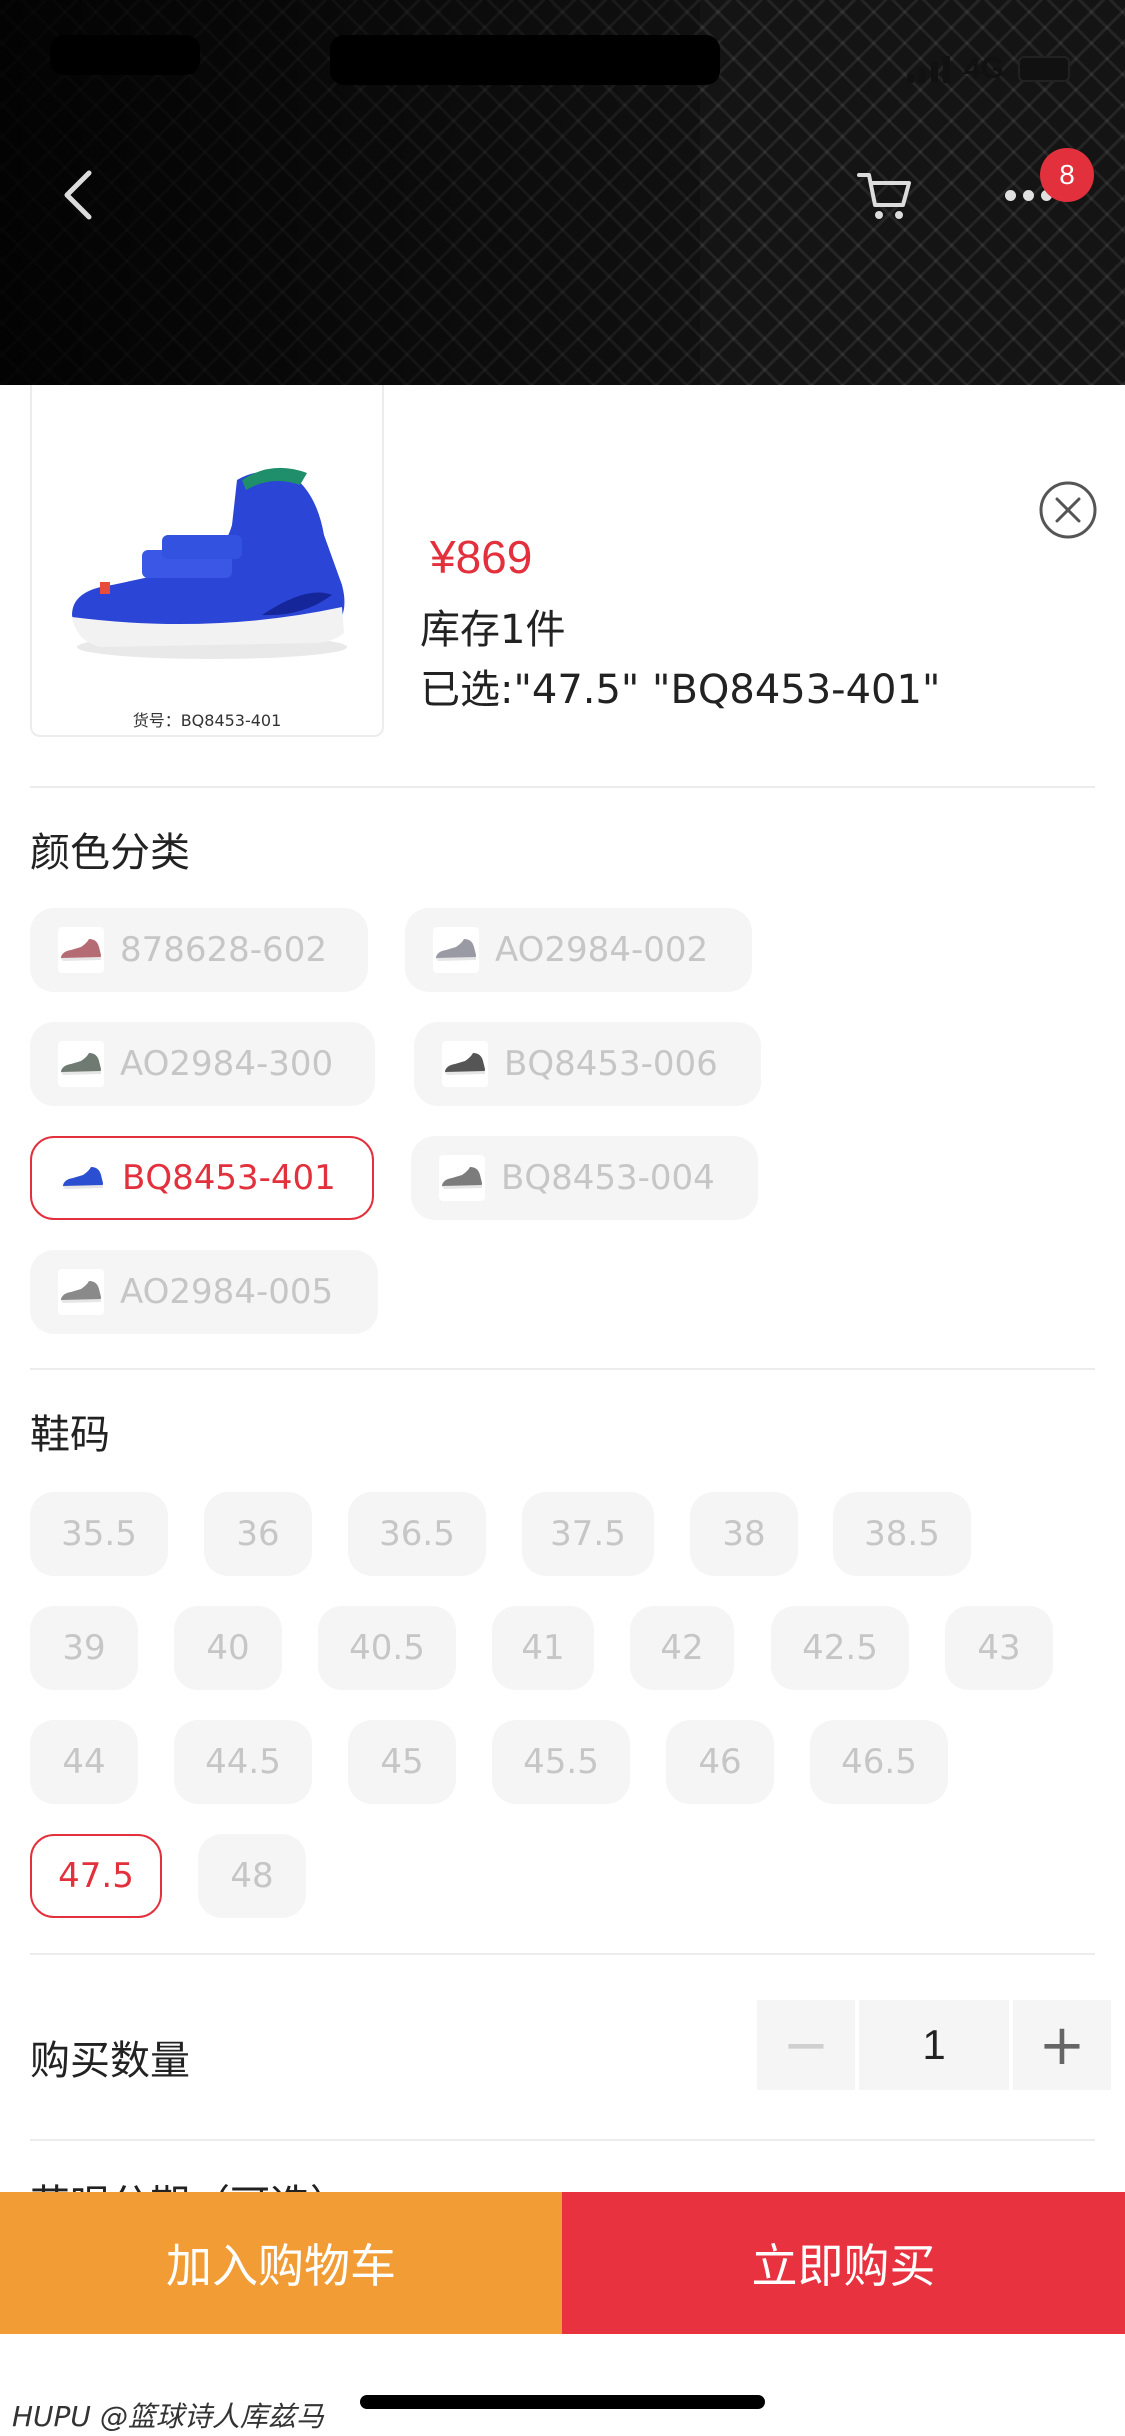 The width and height of the screenshot is (1125, 2436). What do you see at coordinates (608, 1178) in the screenshot?
I see `color-option-label: BQ8453-004` at bounding box center [608, 1178].